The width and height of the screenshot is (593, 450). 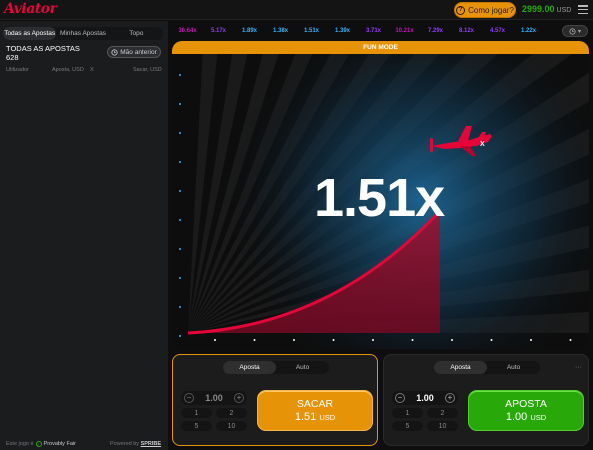 What do you see at coordinates (311, 31) in the screenshot?
I see `history-chip: 1.51x` at bounding box center [311, 31].